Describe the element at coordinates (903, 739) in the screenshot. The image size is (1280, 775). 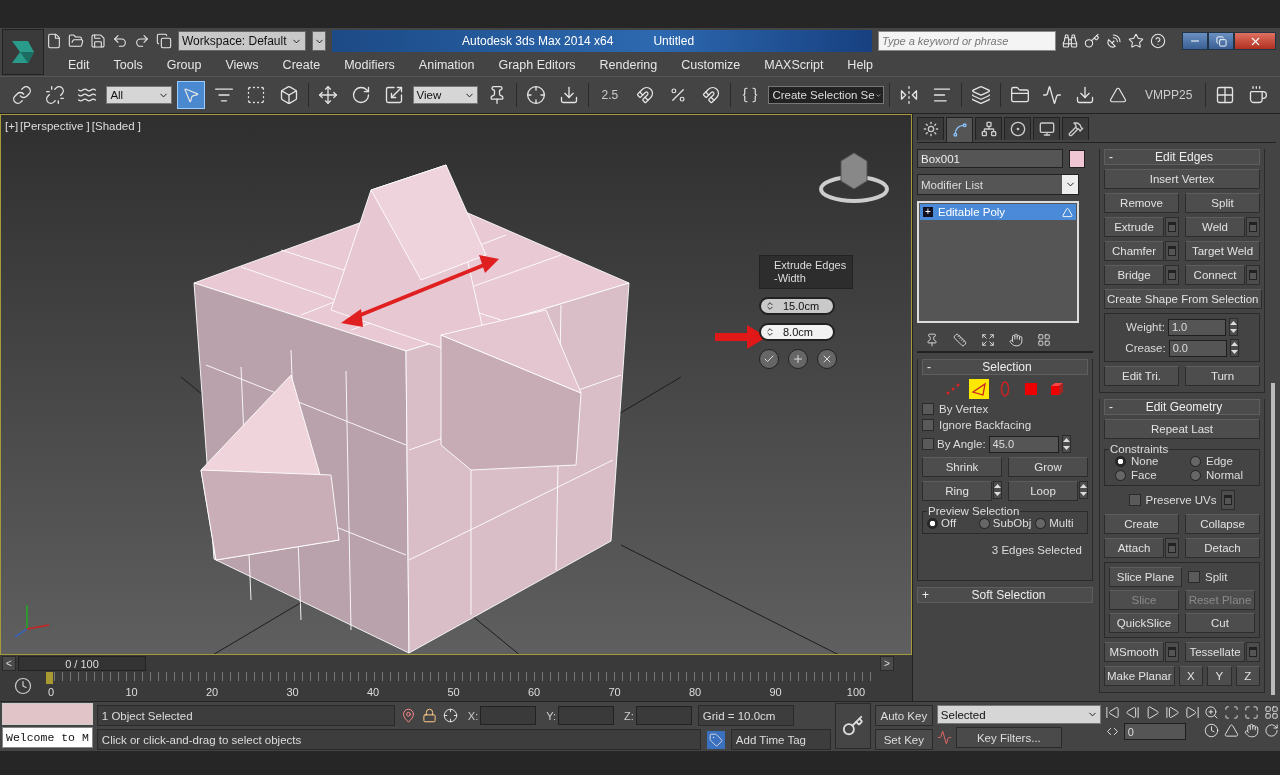
I see `set-key-mode-button: Set Key` at that location.